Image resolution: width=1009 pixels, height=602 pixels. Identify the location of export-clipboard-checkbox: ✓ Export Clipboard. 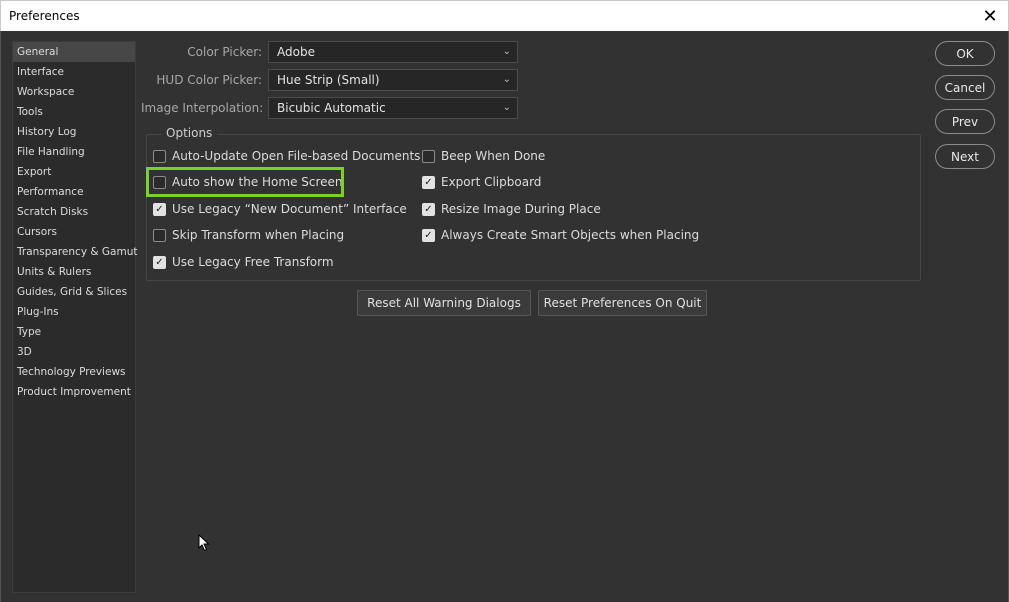
(481, 182).